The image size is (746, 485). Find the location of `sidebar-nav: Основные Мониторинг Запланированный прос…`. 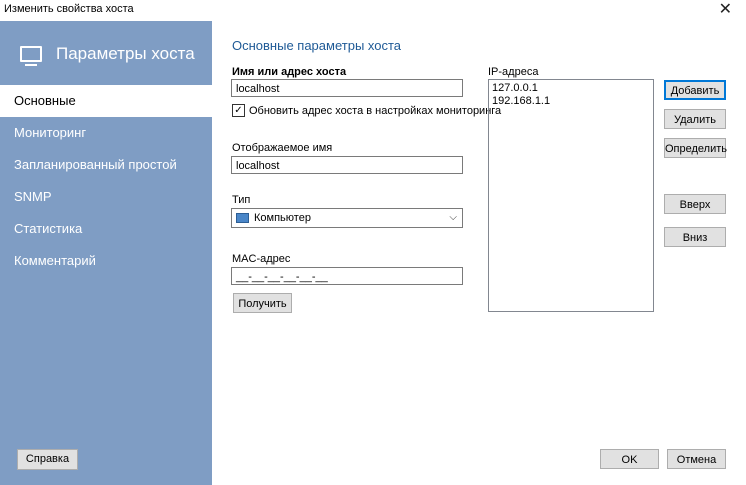

sidebar-nav: Основные Мониторинг Запланированный прос… is located at coordinates (106, 181).